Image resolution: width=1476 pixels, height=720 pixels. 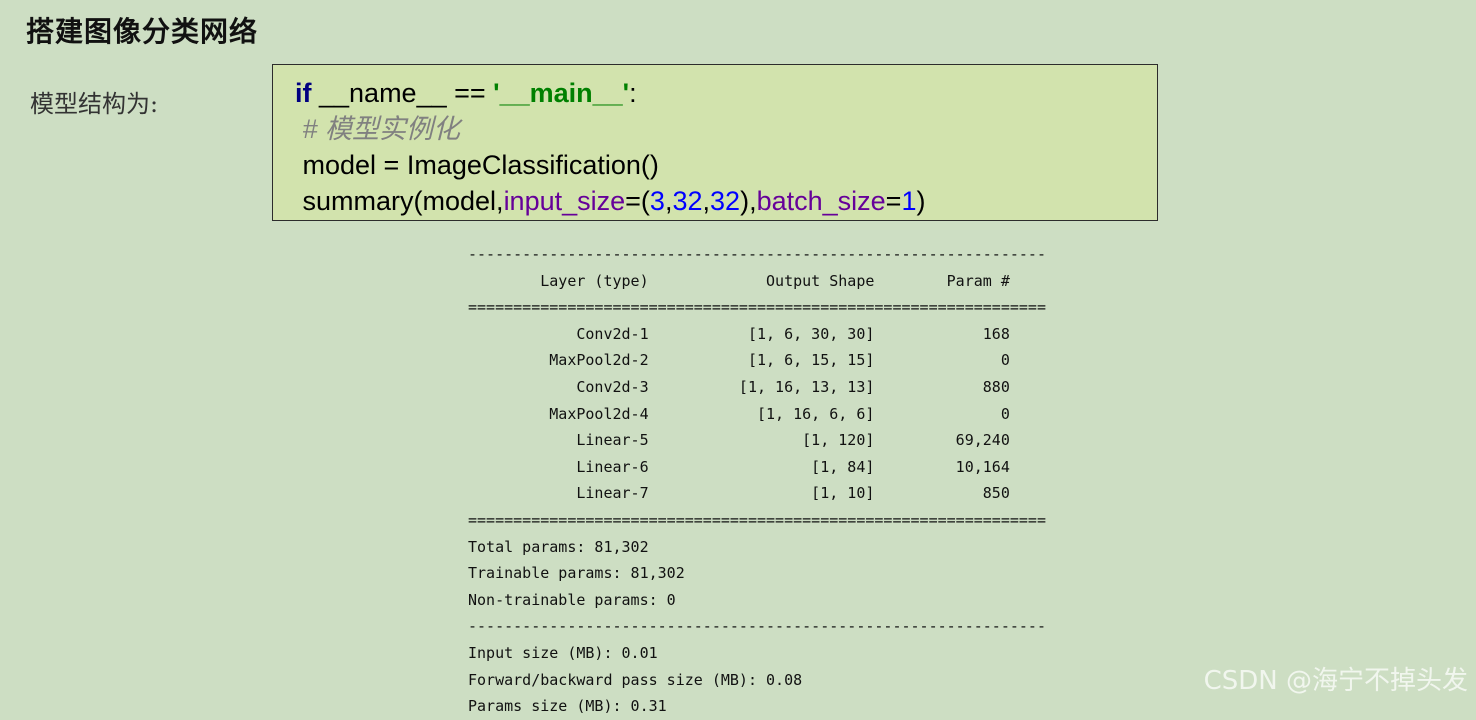 I want to click on code-text: summary(model,, so click(x=403, y=201).